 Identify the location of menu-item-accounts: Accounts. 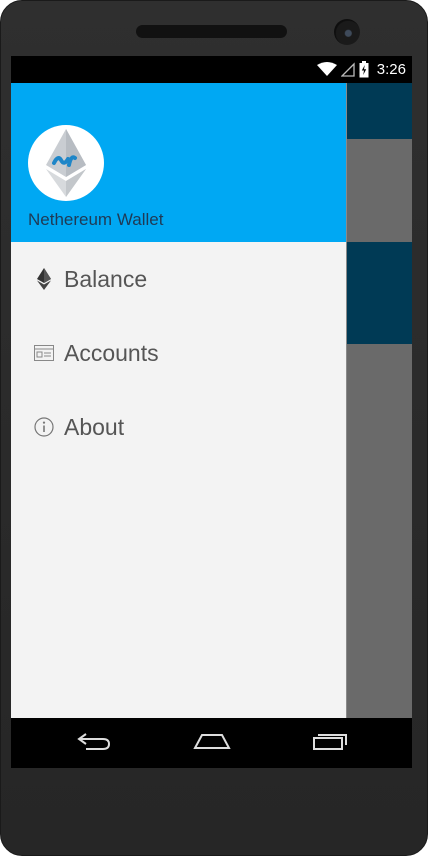
(178, 353).